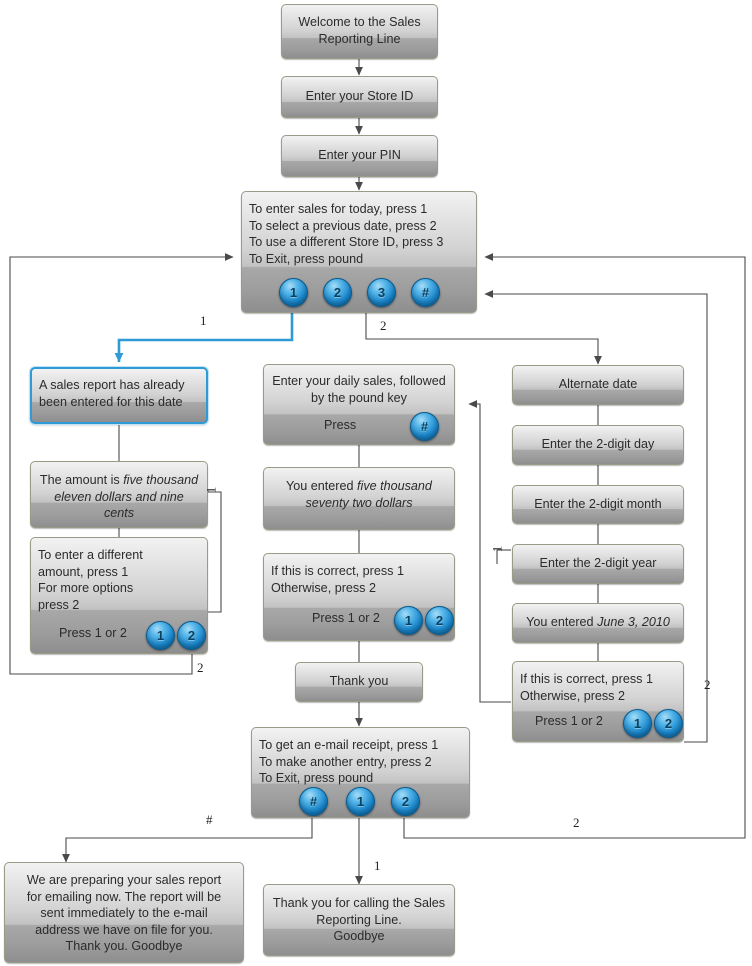  Describe the element at coordinates (359, 38) in the screenshot. I see `node-welcome-line2: Reporting Line` at that location.